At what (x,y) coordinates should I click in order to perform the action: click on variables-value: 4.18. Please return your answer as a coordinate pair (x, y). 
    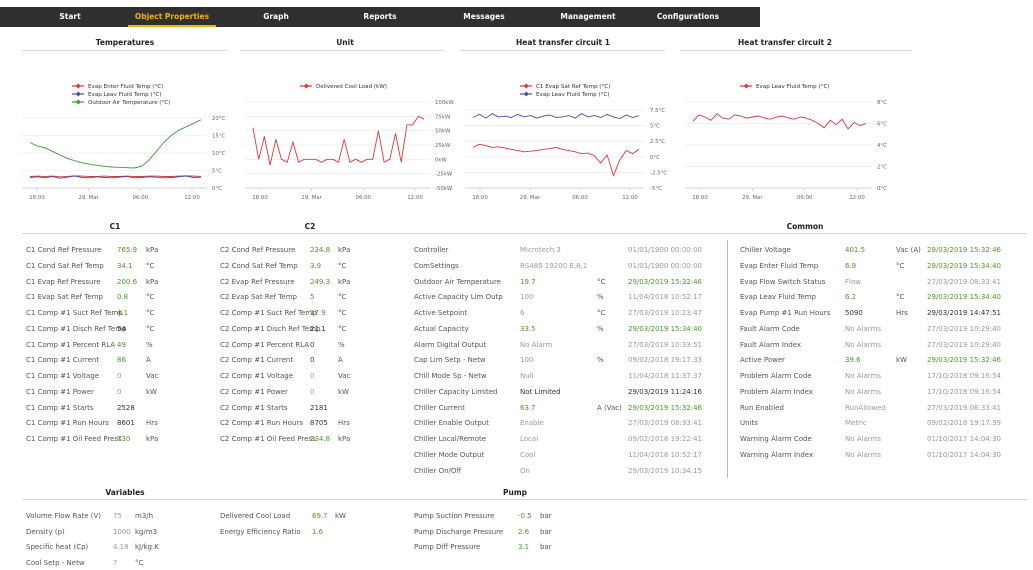
    Looking at the image, I should click on (121, 547).